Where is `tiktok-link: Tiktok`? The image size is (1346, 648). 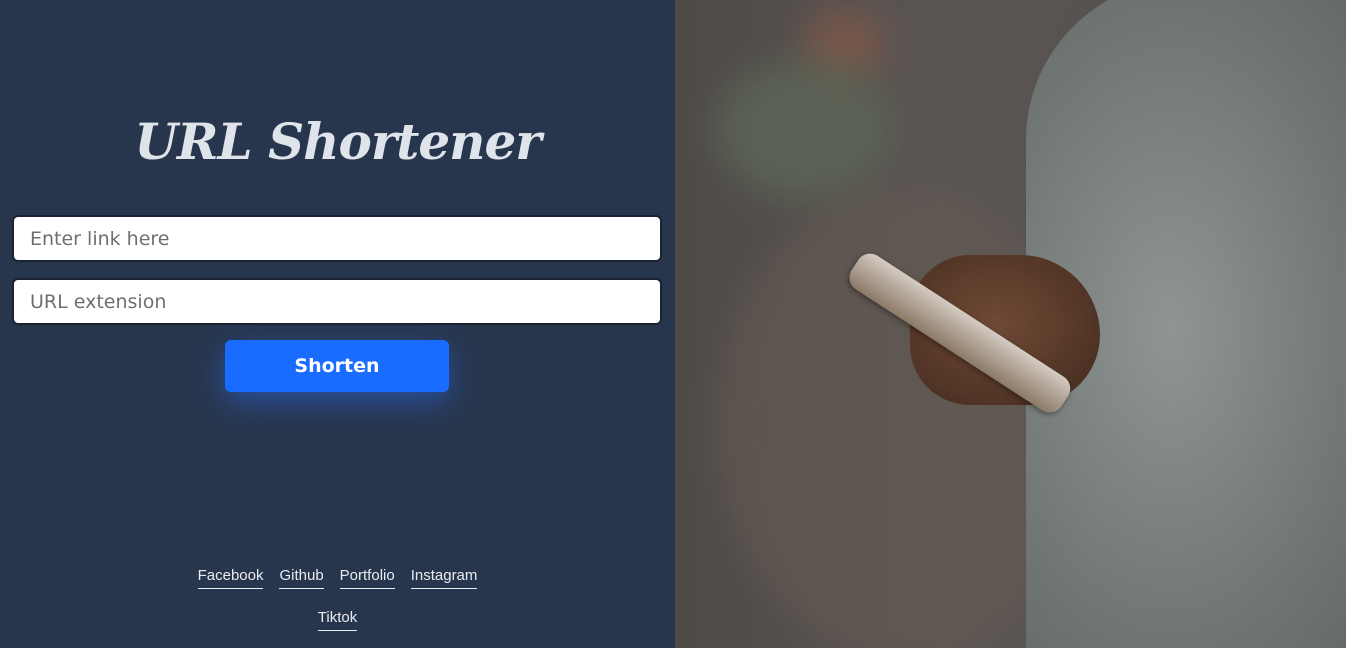 tiktok-link: Tiktok is located at coordinates (337, 620).